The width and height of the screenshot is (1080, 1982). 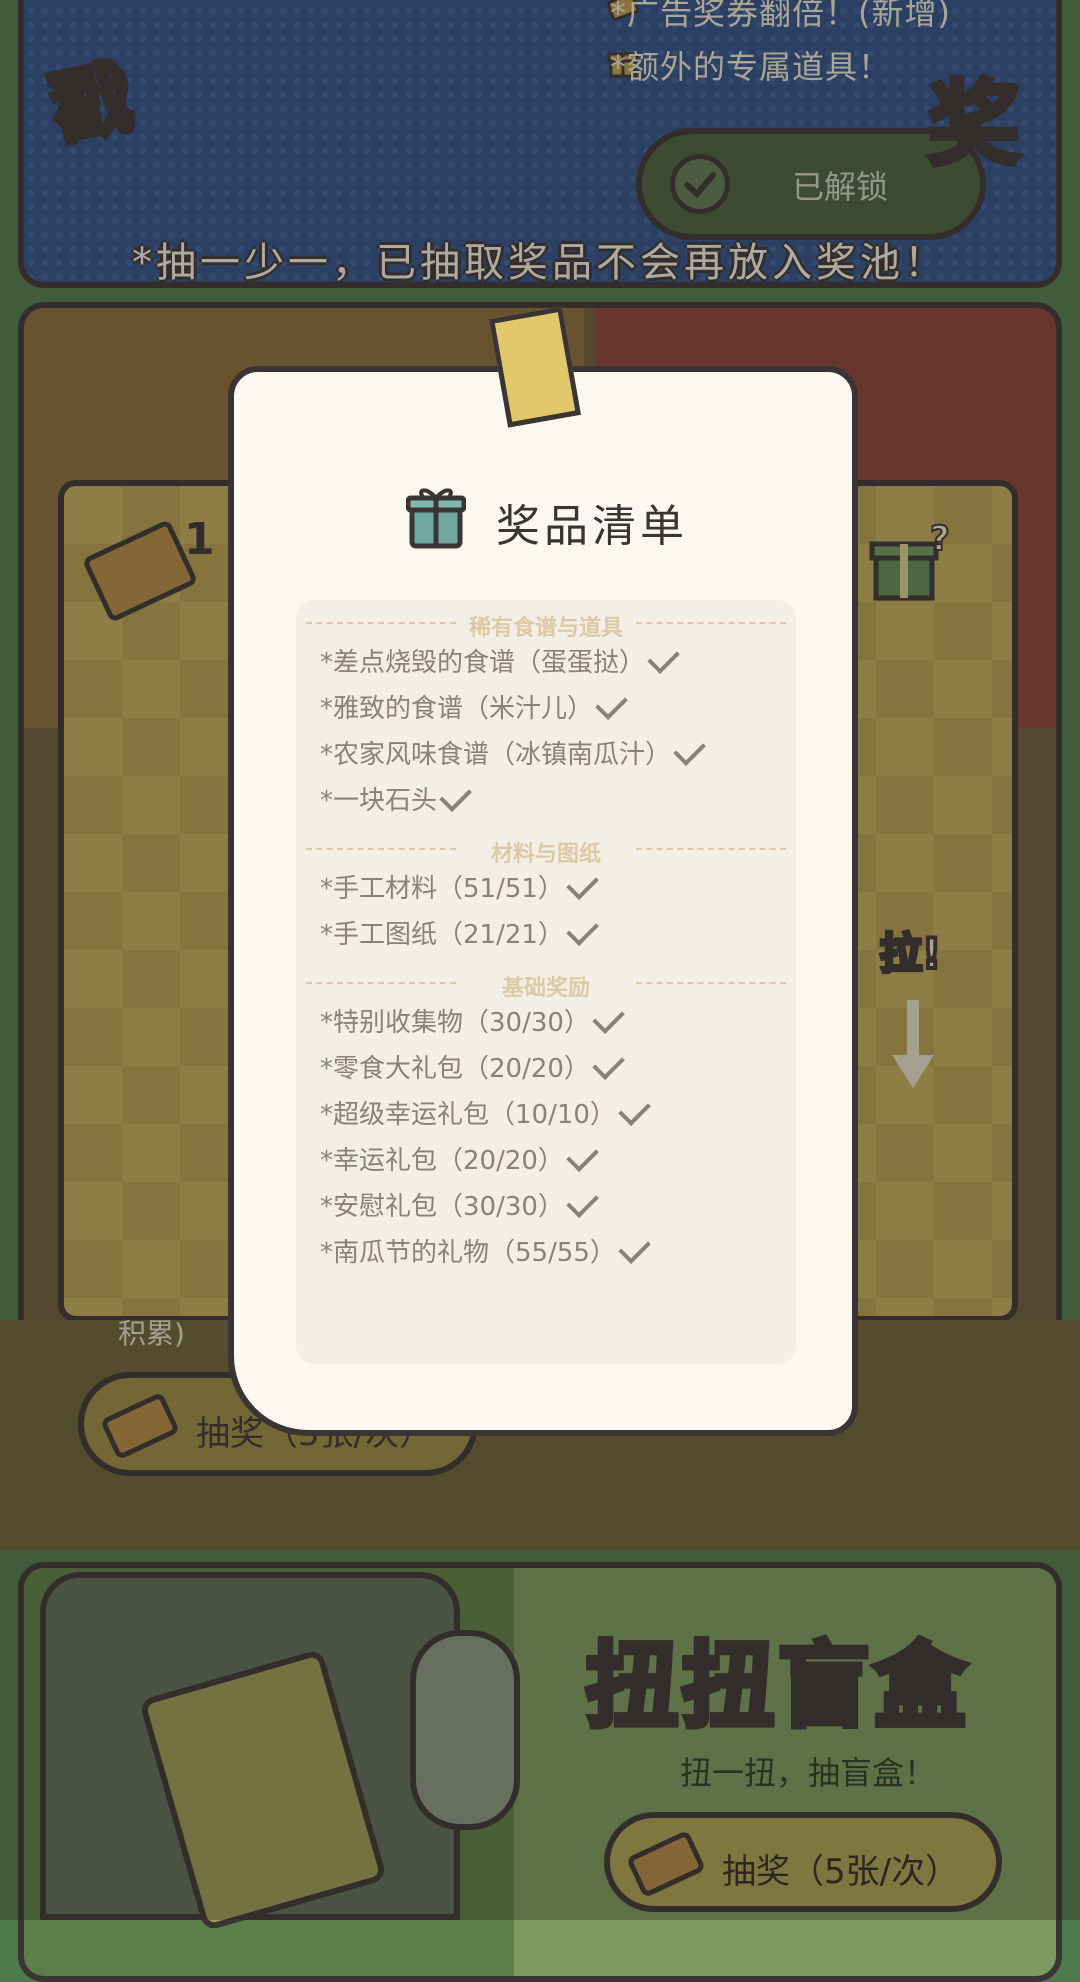 I want to click on list-item: *一块石头, so click(x=396, y=798).